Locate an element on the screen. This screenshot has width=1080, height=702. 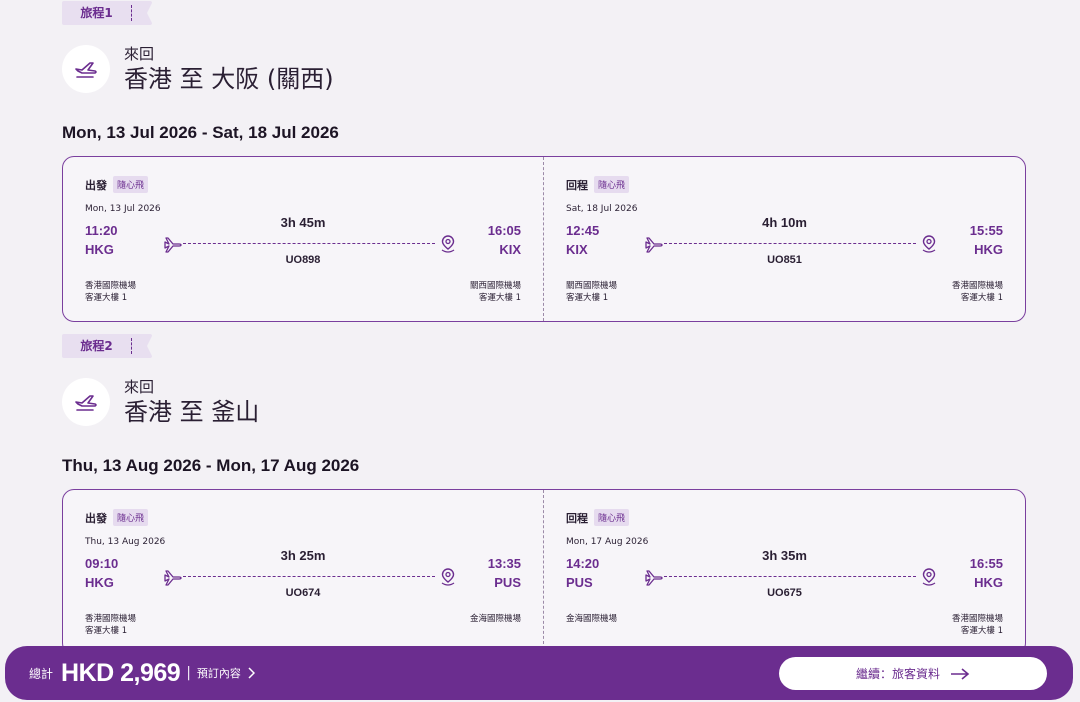
booking-details-link: 預訂內容 is located at coordinates (226, 673).